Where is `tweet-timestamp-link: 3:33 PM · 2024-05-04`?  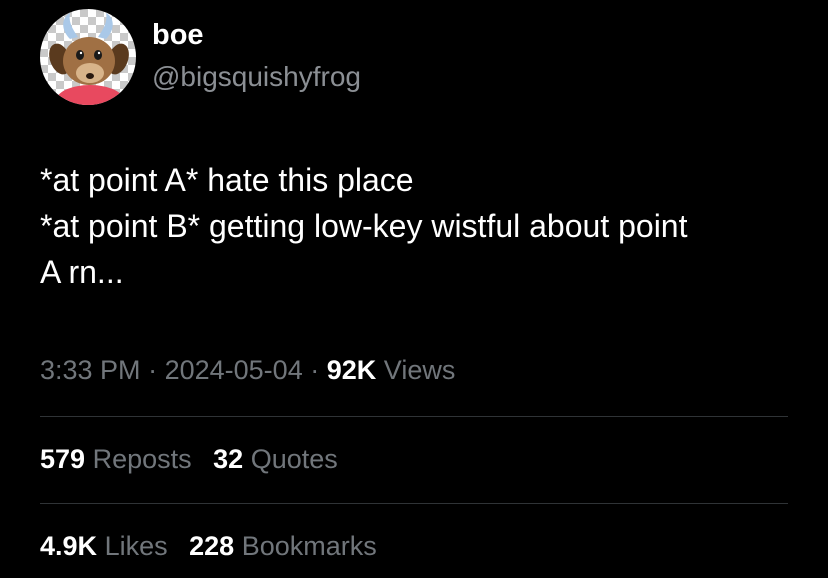 tweet-timestamp-link: 3:33 PM · 2024-05-04 is located at coordinates (171, 370).